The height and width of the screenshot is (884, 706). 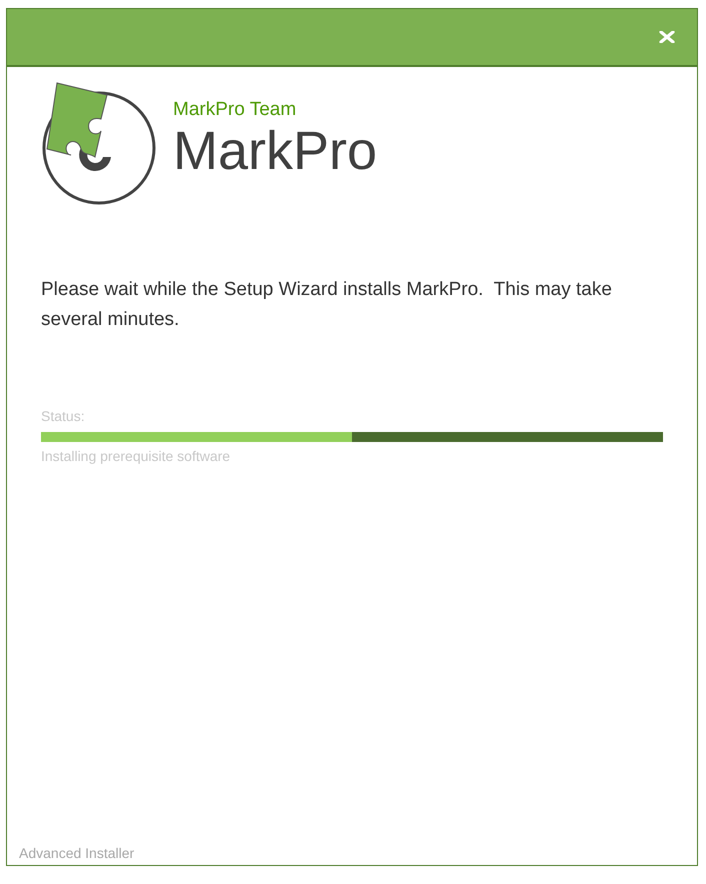 What do you see at coordinates (327, 305) in the screenshot?
I see `wait-message: Please wait while the Setup Wizard installs MarkPro. This may take several minutes.` at bounding box center [327, 305].